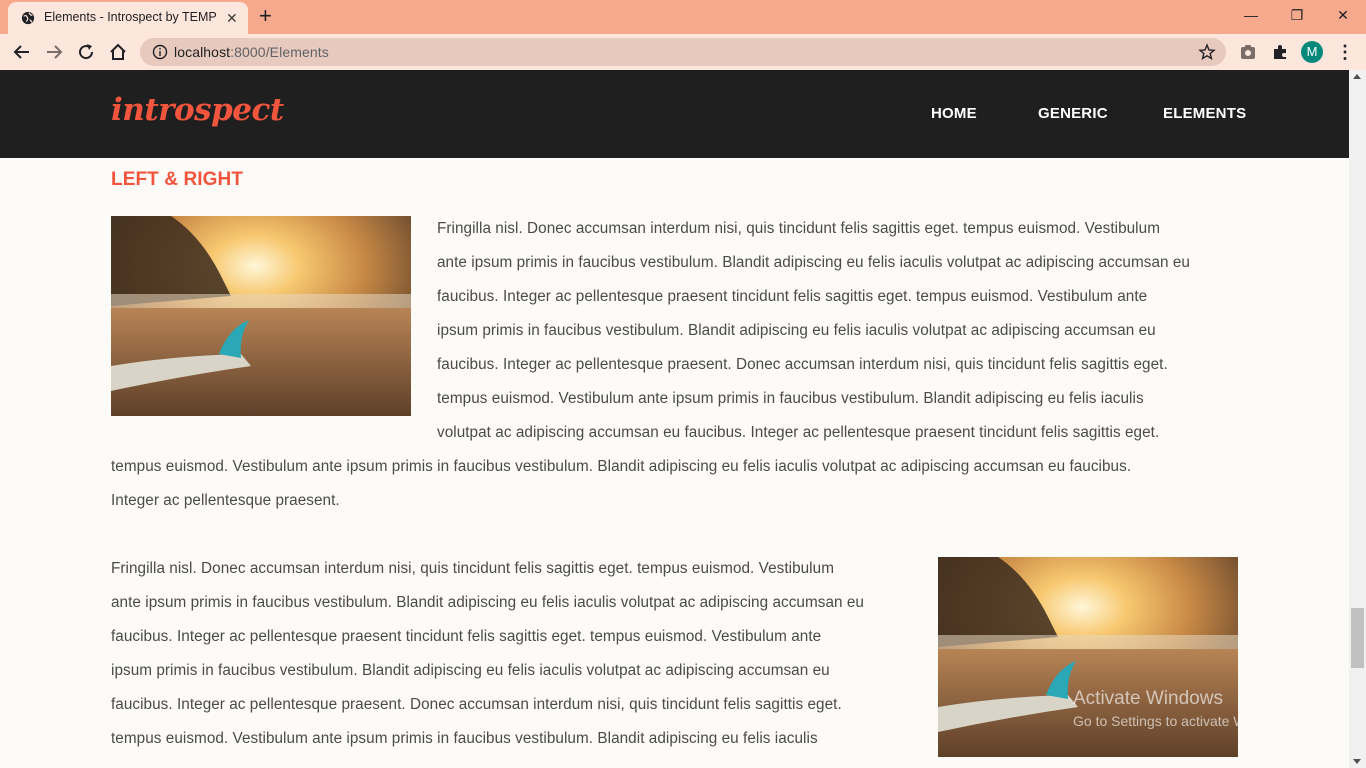 This screenshot has width=1366, height=768. I want to click on tab-close-icon: ✕, so click(232, 18).